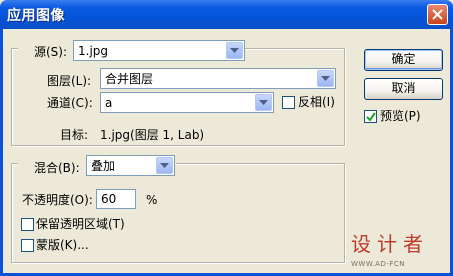 This screenshot has width=453, height=276. I want to click on preview-checkbox, so click(370, 116).